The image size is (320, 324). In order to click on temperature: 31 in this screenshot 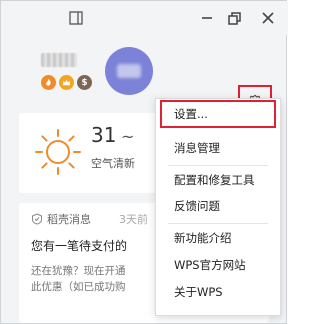, I will do `click(104, 135)`.